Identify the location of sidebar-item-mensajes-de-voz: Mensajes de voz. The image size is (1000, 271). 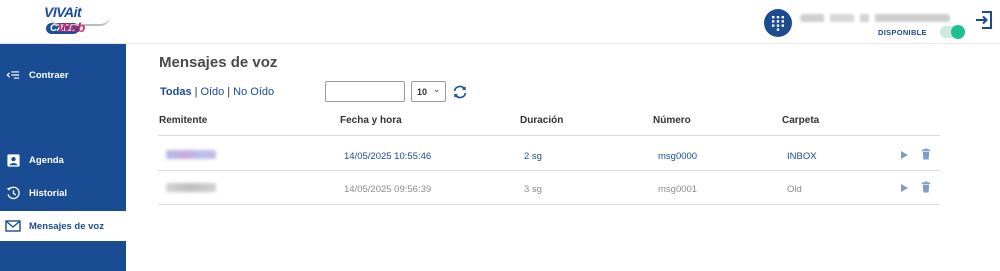
(63, 226).